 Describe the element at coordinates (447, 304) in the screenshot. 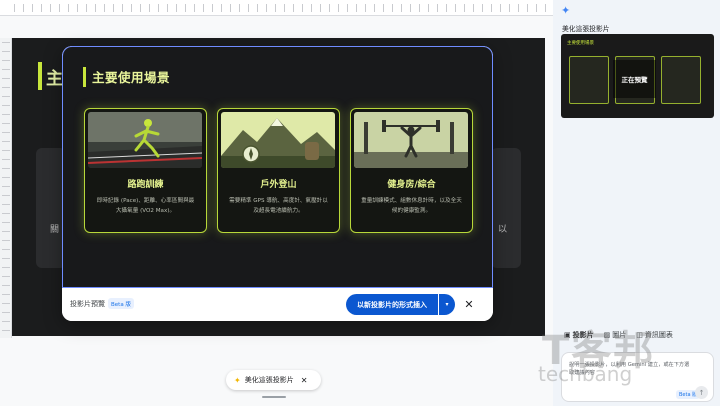

I see `chevron-down-icon: ▾` at that location.